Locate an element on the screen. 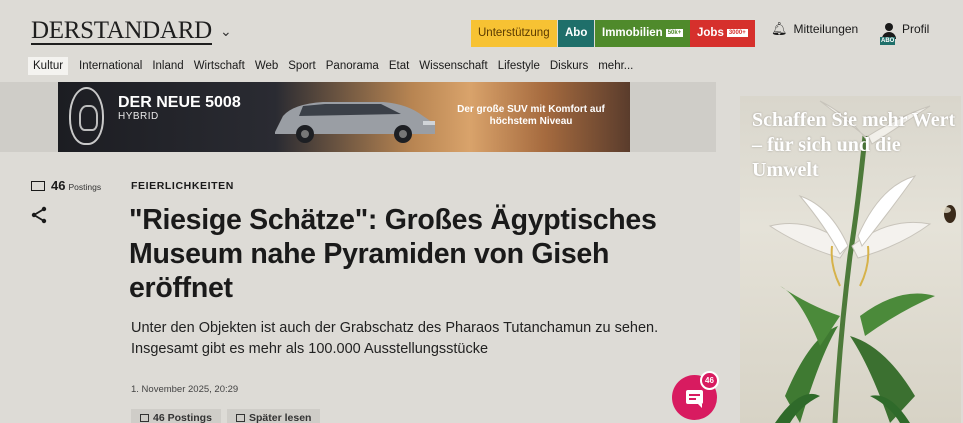 The height and width of the screenshot is (423, 963). abo-label: Abo is located at coordinates (576, 33).